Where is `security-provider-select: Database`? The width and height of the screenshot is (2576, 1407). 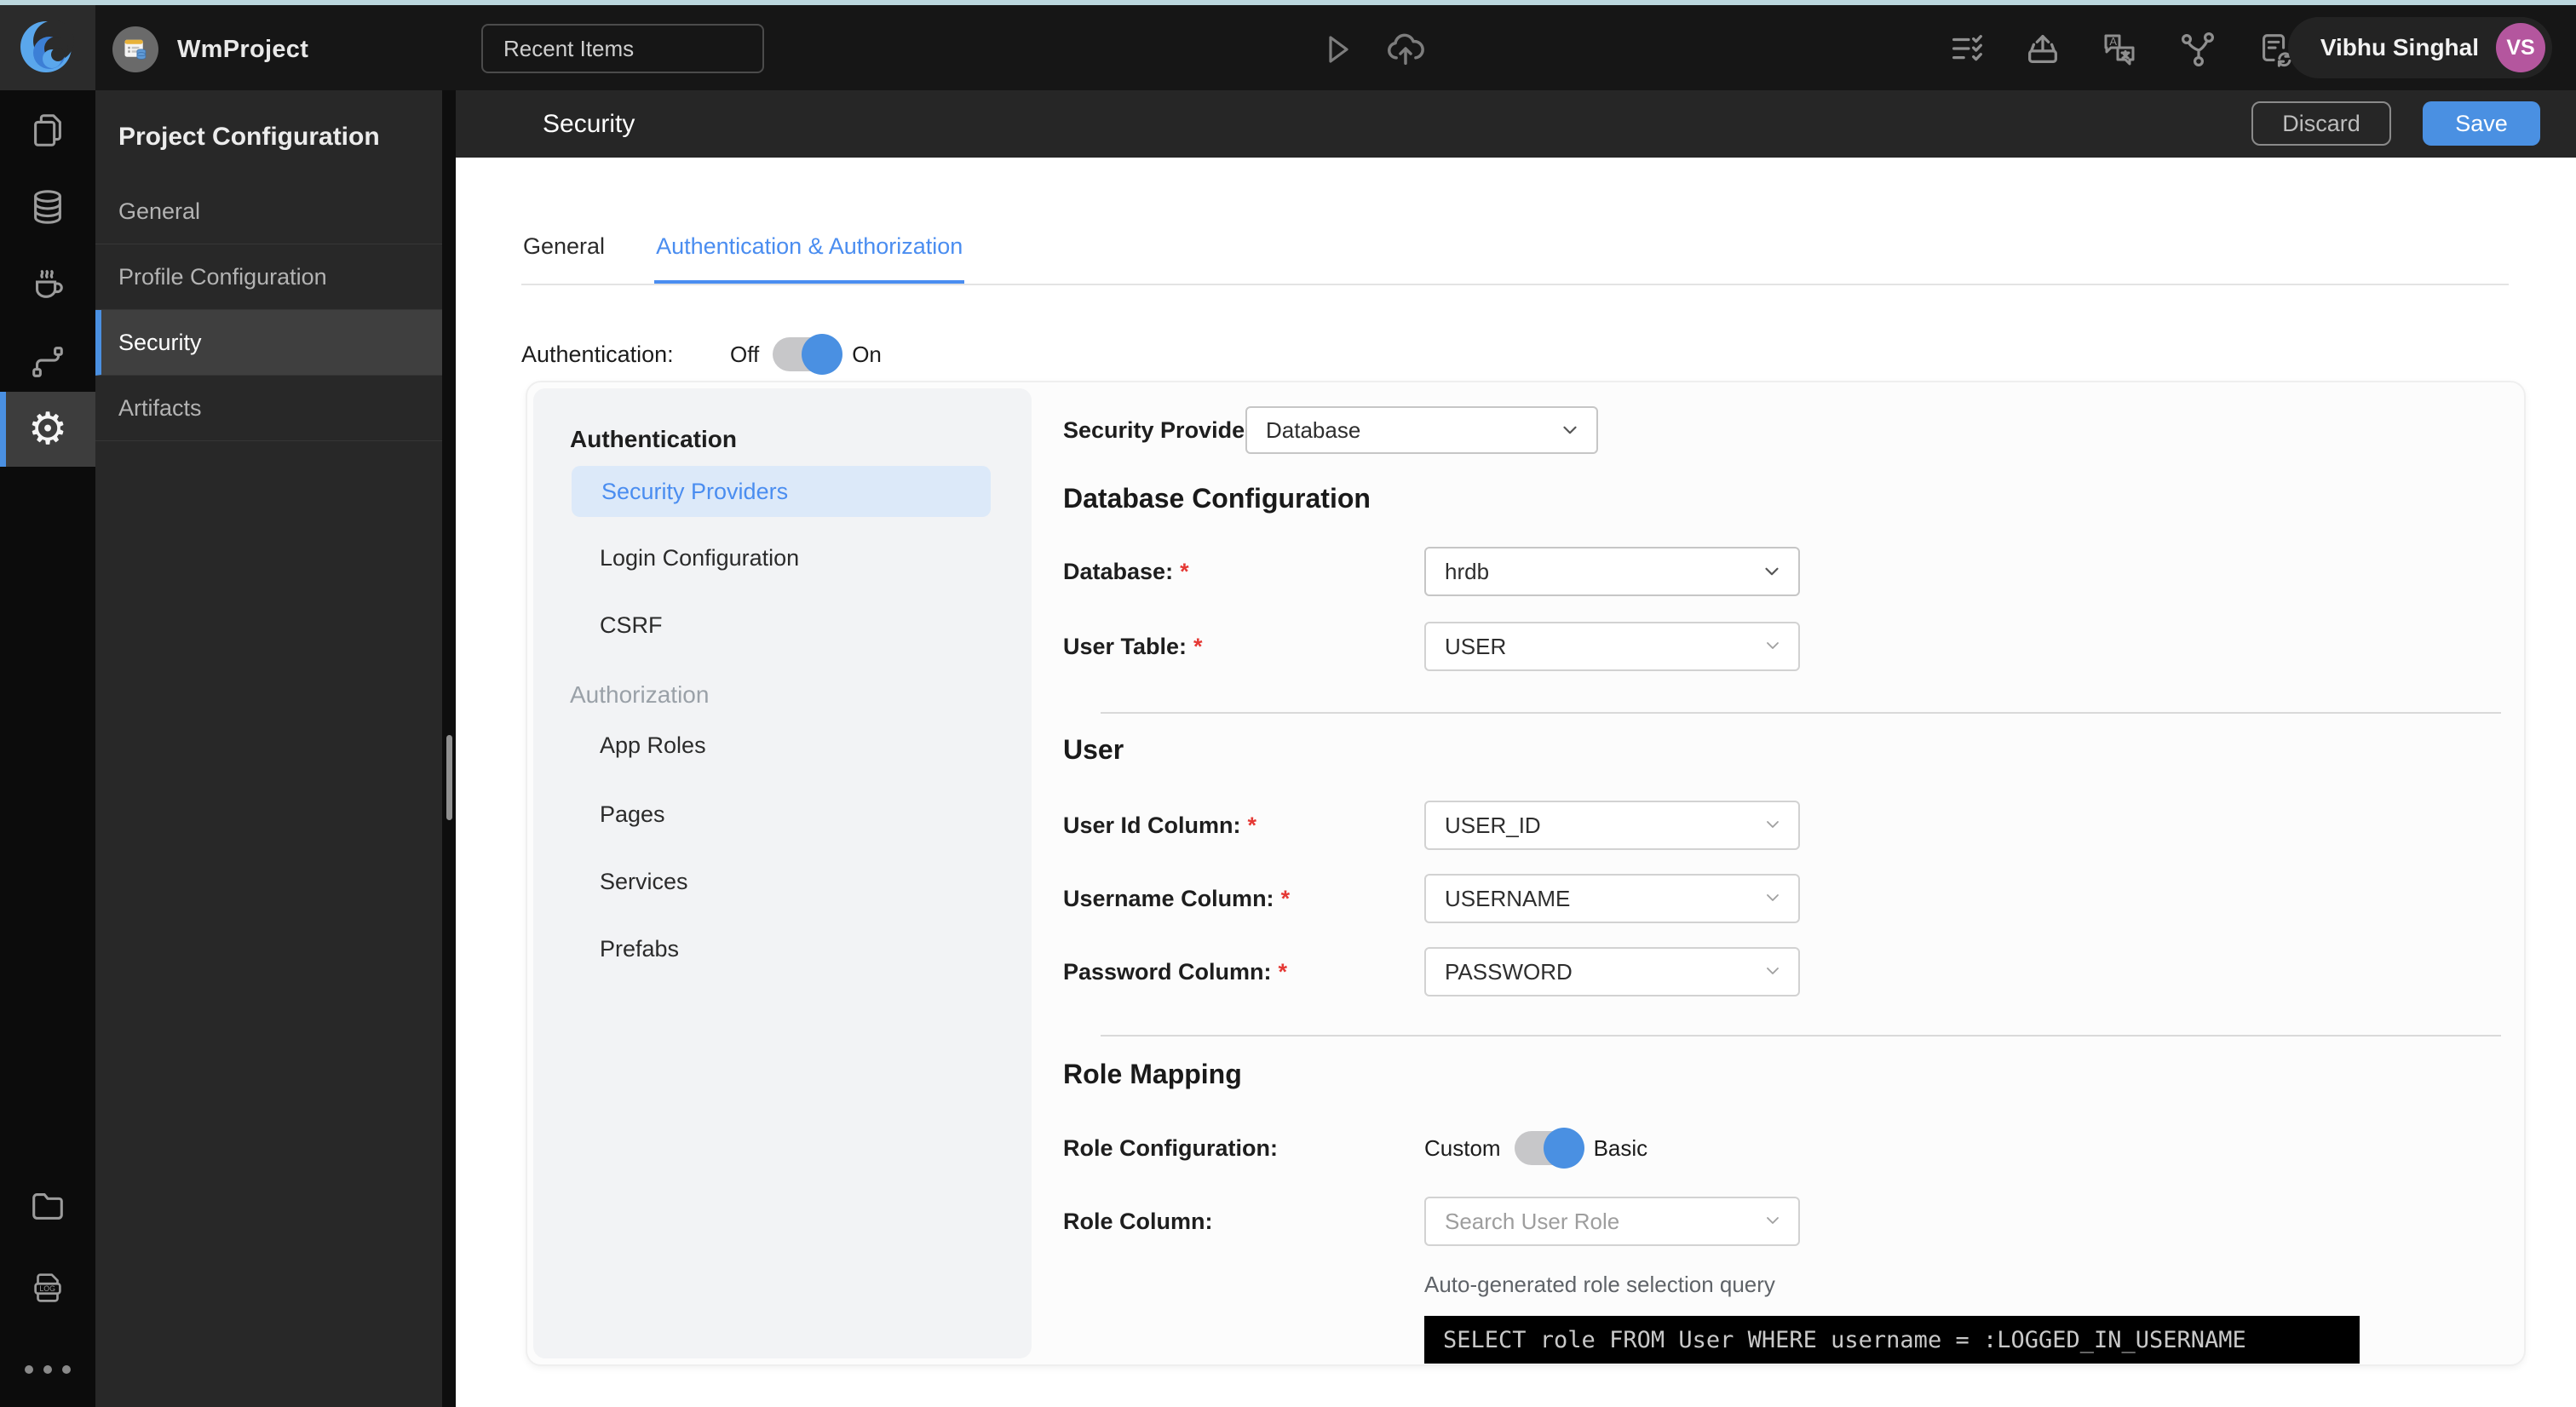 security-provider-select: Database is located at coordinates (1422, 430).